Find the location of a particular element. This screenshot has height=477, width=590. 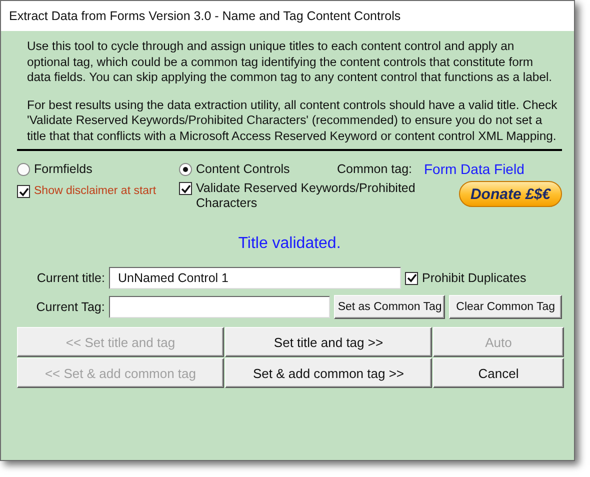

action-button: Set title and tag >> is located at coordinates (328, 342).